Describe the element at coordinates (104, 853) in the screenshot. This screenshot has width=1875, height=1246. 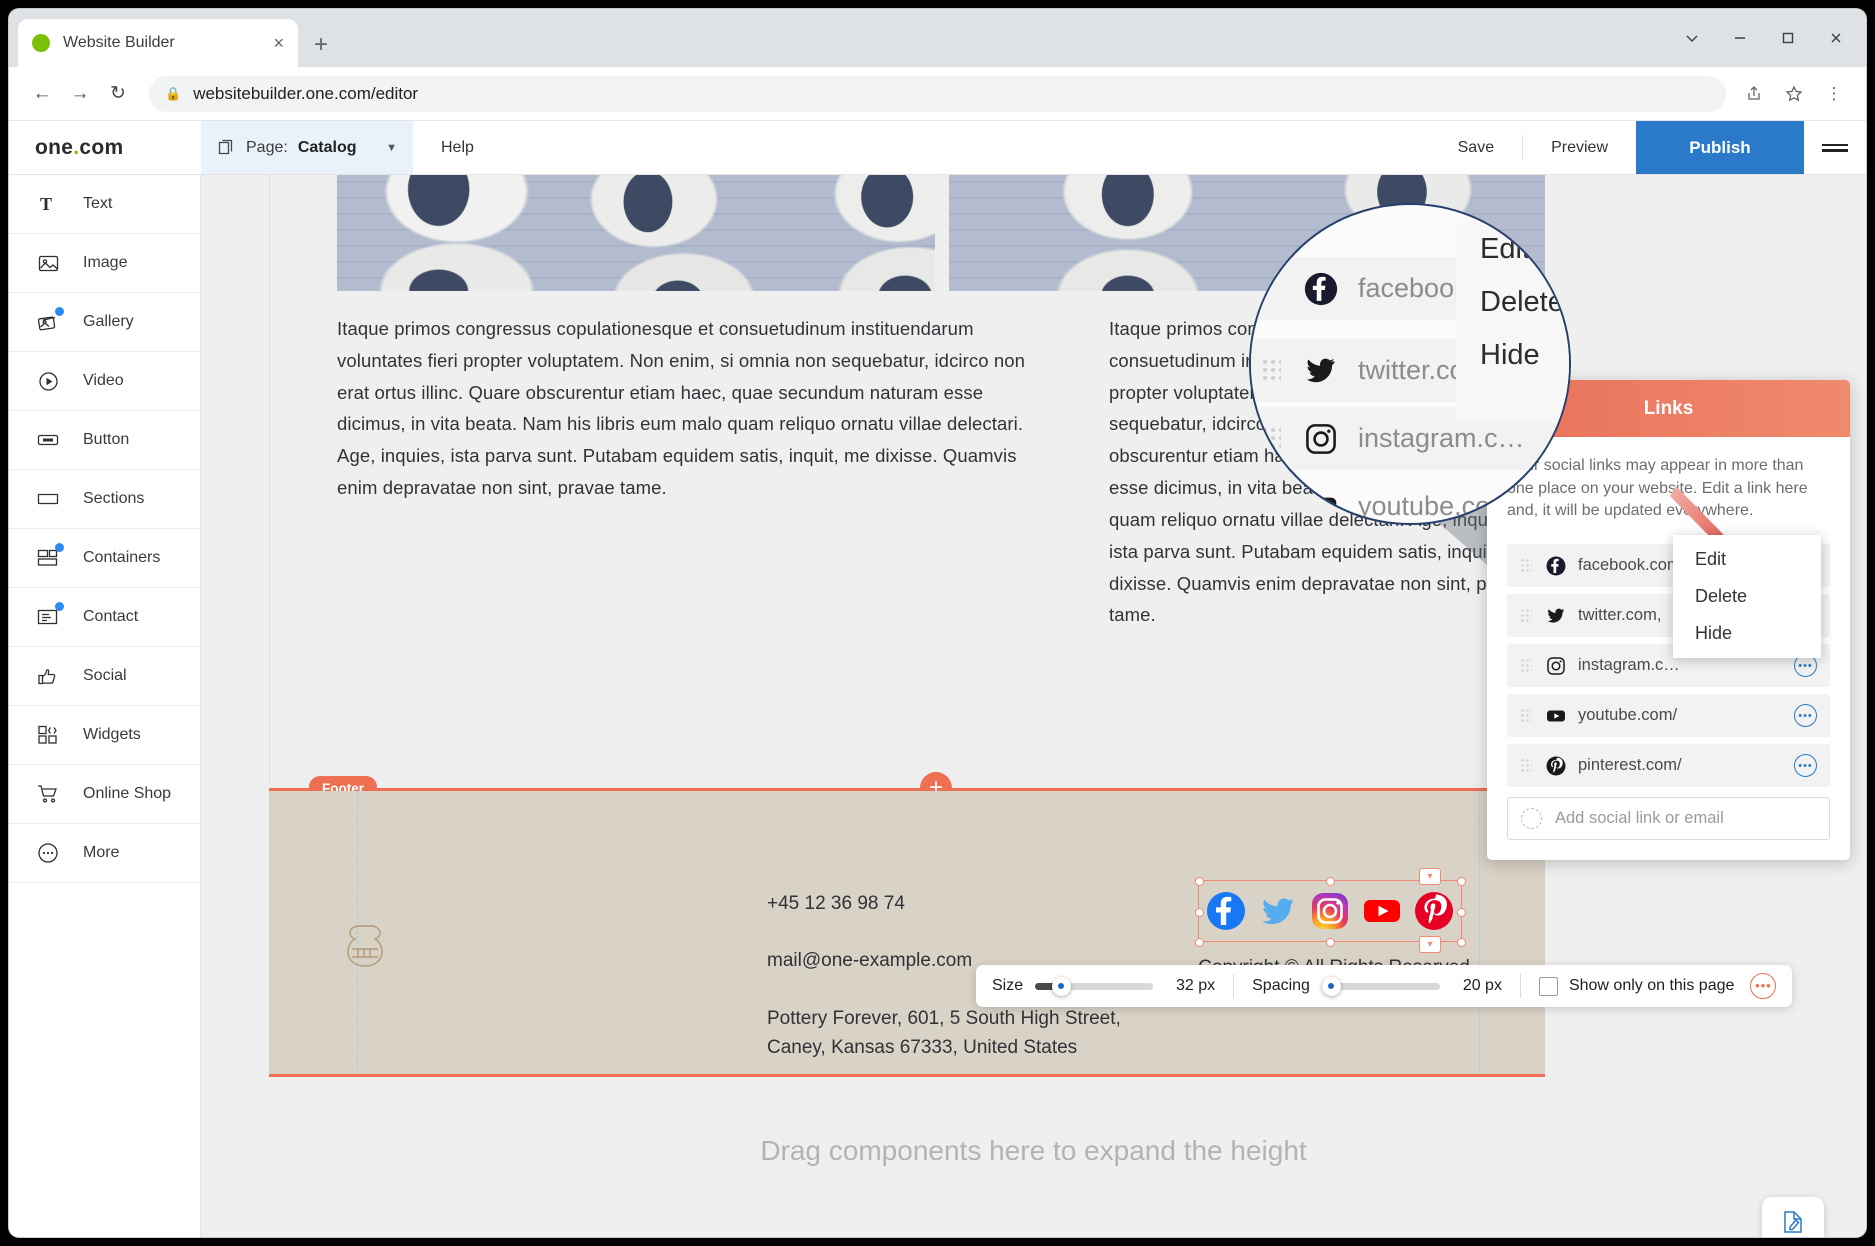
I see `sidebar-item-more: More` at that location.